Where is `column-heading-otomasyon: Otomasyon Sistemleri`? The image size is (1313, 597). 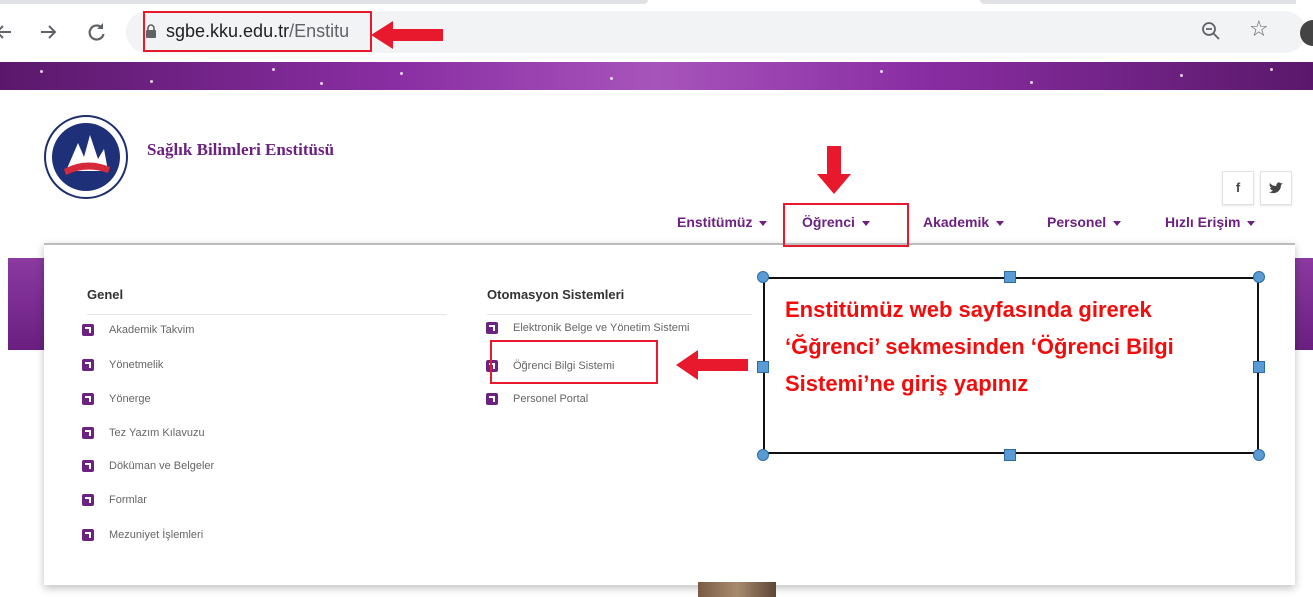
column-heading-otomasyon: Otomasyon Sistemleri is located at coordinates (556, 294).